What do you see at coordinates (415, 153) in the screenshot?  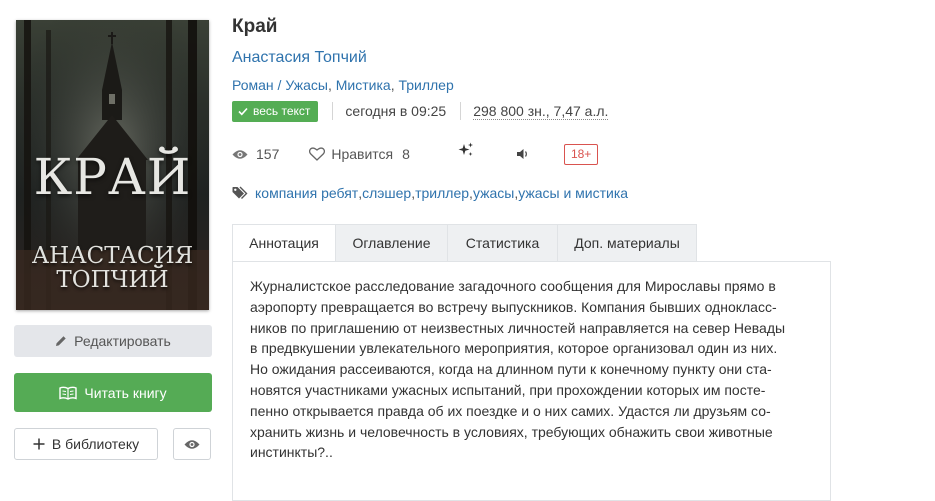 I see `stats-row: 157 Нравится 8 18+` at bounding box center [415, 153].